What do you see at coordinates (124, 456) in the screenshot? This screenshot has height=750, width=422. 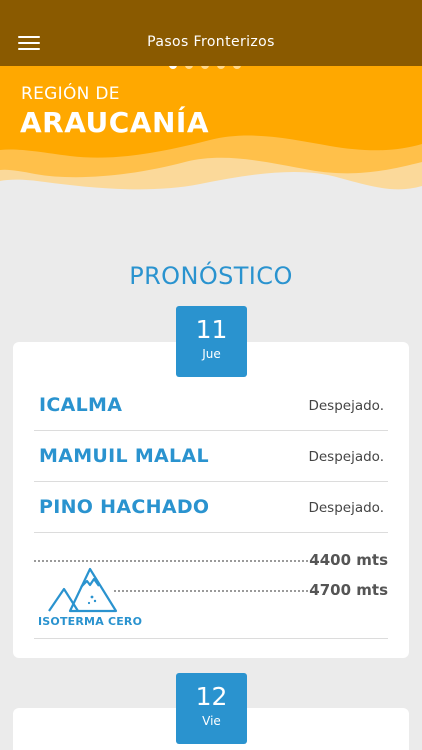 I see `pass-name: MAMUIL MALAL` at bounding box center [124, 456].